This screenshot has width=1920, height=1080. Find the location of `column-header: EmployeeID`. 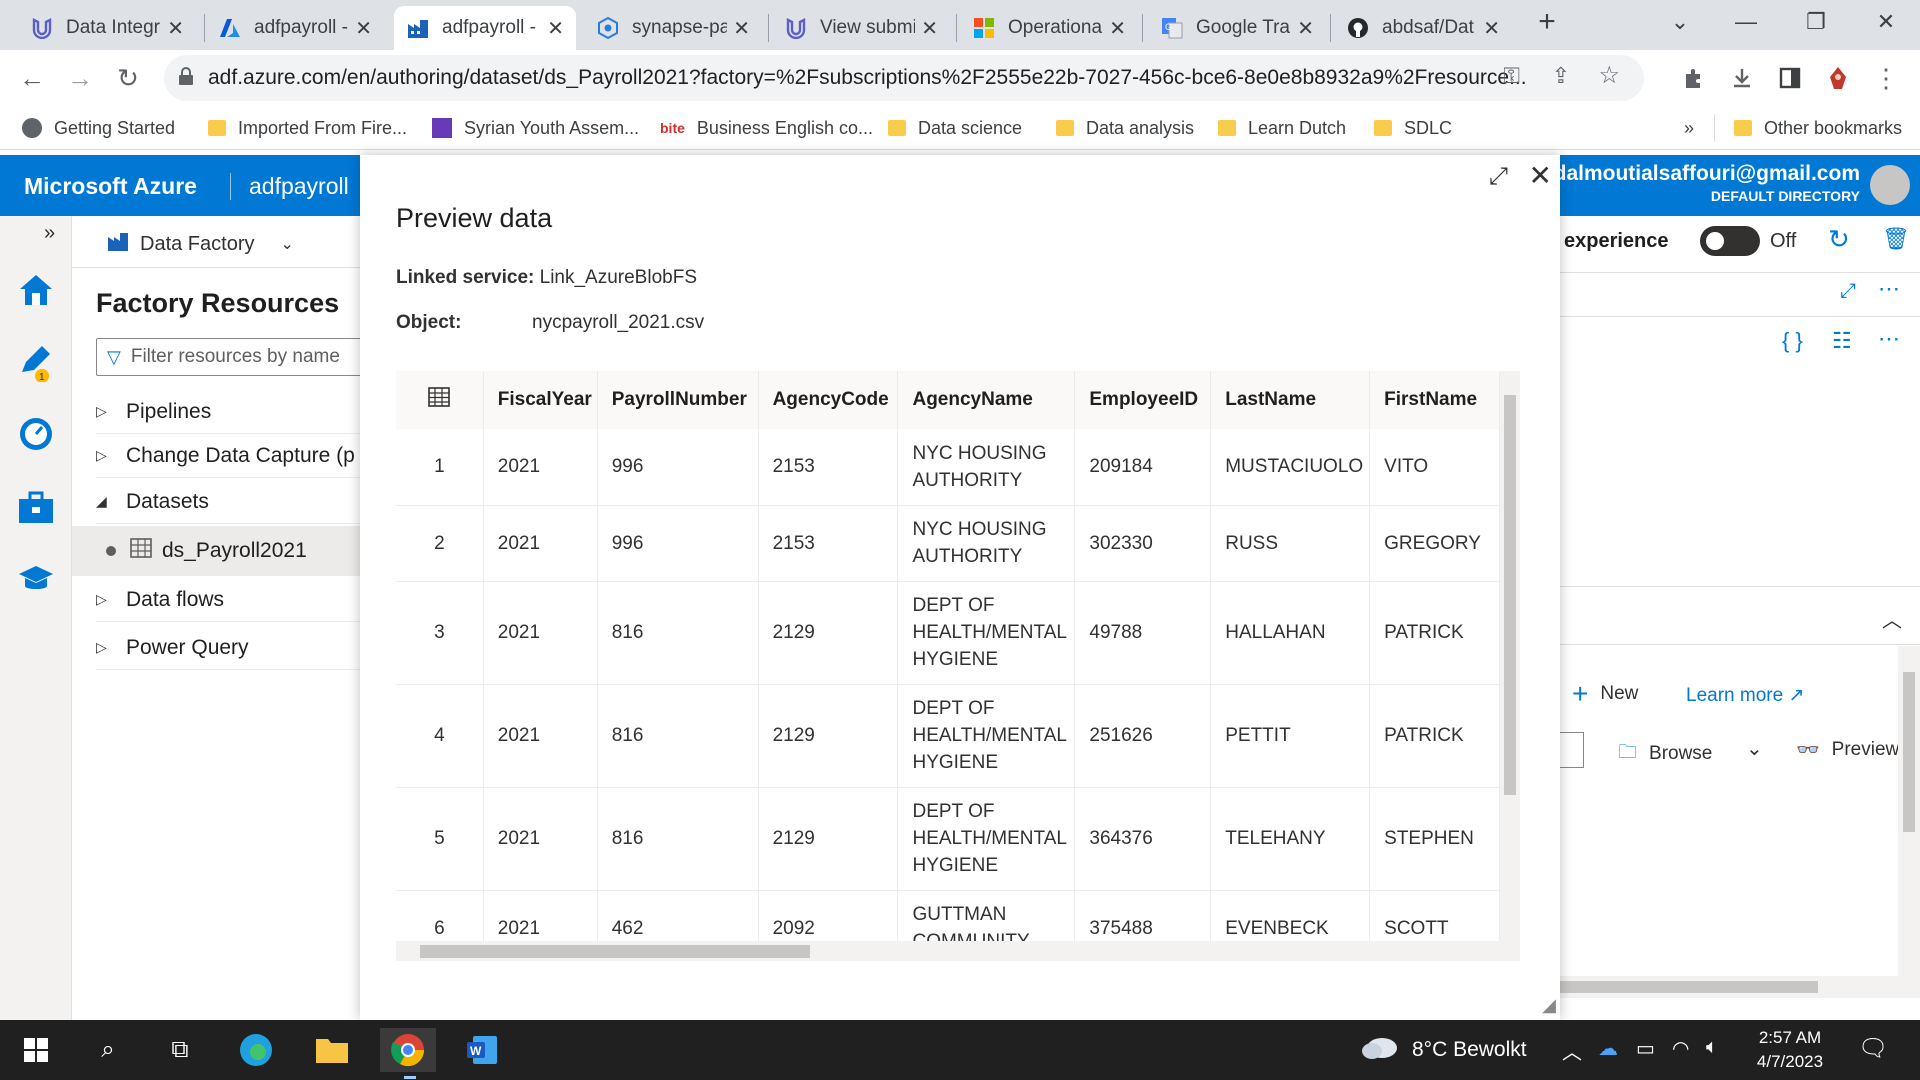

column-header: EmployeeID is located at coordinates (1143, 400).